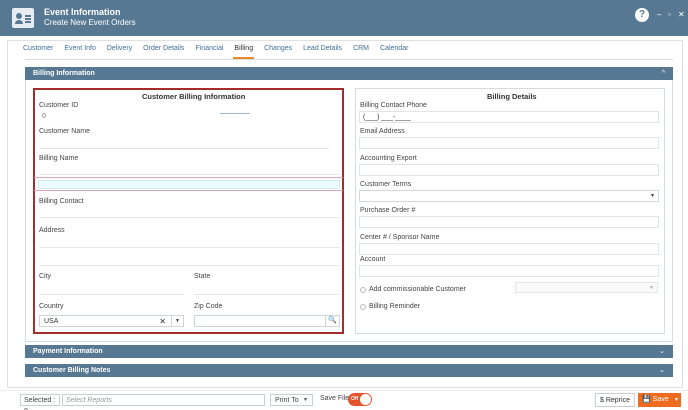 The width and height of the screenshot is (688, 410). I want to click on email-address-input, so click(509, 143).